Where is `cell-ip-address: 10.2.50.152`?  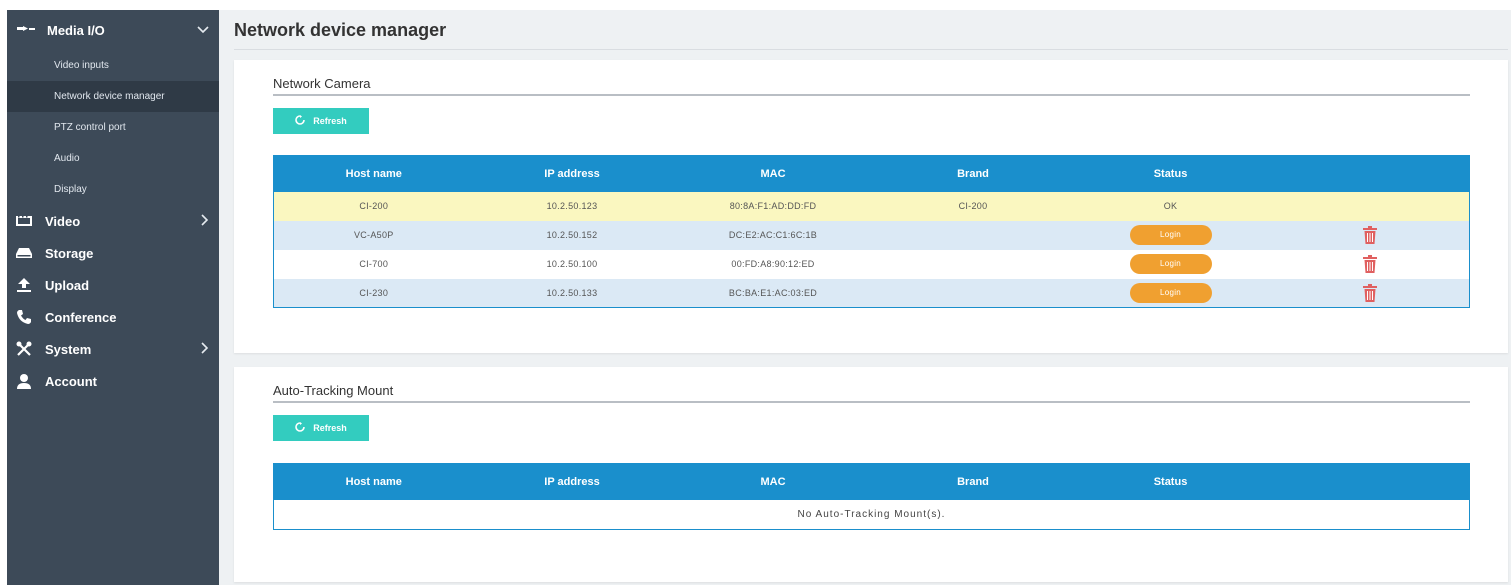
cell-ip-address: 10.2.50.152 is located at coordinates (572, 235).